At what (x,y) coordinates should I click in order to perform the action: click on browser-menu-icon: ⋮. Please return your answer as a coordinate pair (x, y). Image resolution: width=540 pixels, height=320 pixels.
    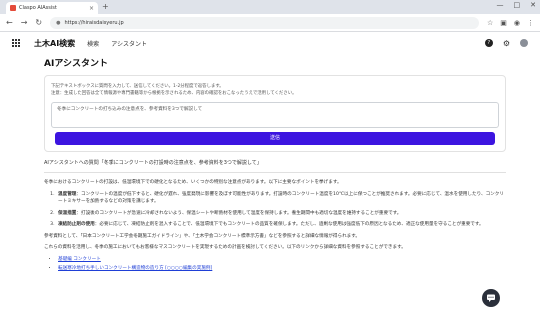
    Looking at the image, I should click on (530, 23).